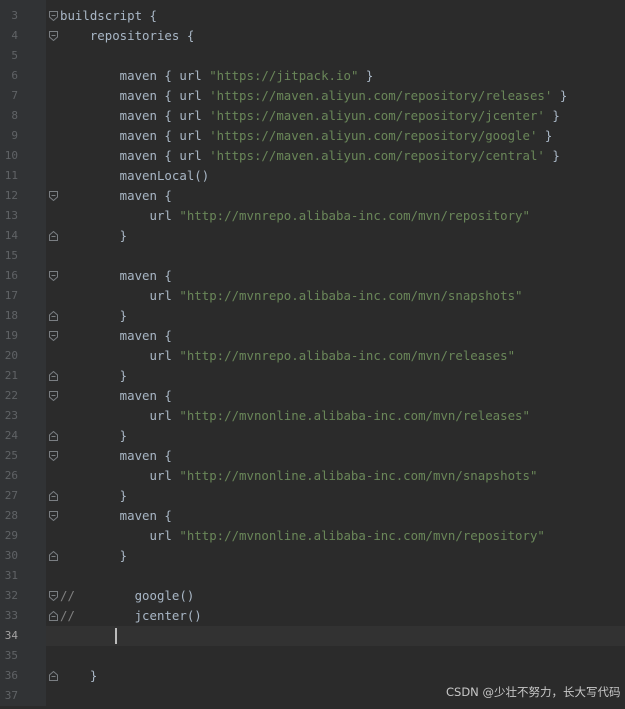 Image resolution: width=625 pixels, height=709 pixels. What do you see at coordinates (312, 656) in the screenshot?
I see `code-line: 35` at bounding box center [312, 656].